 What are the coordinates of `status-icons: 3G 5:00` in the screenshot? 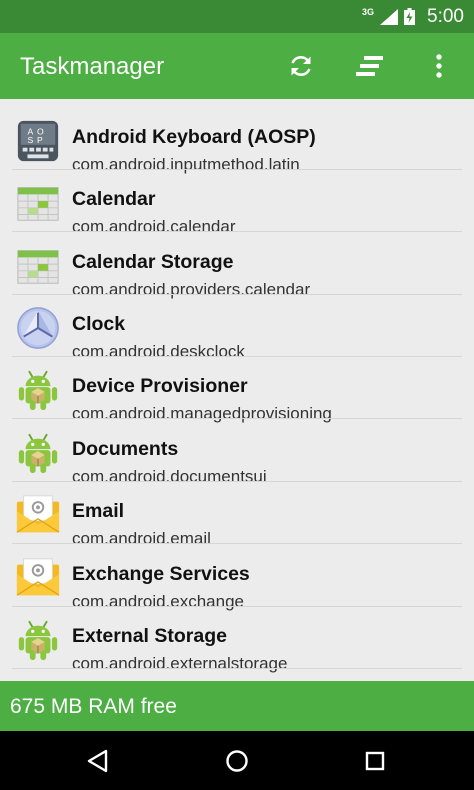 It's located at (413, 16).